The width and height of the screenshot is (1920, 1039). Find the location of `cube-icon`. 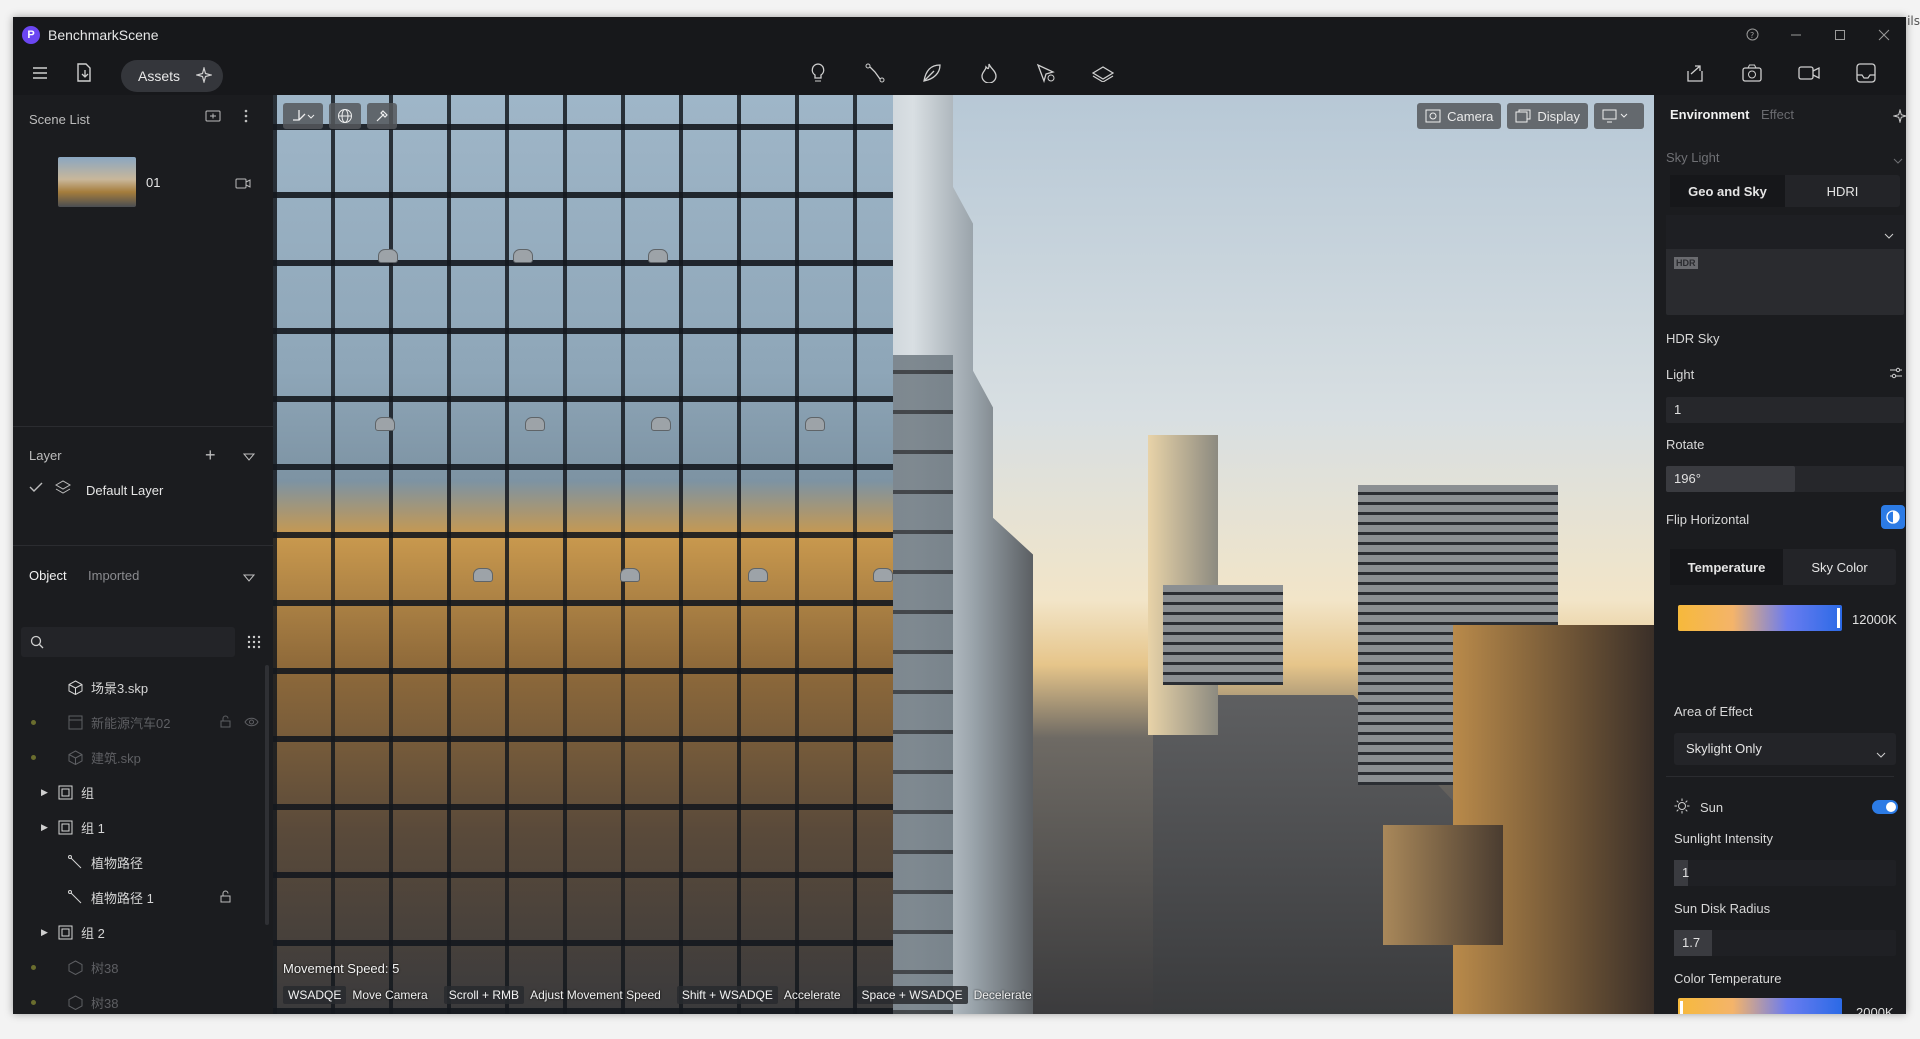

cube-icon is located at coordinates (75, 968).